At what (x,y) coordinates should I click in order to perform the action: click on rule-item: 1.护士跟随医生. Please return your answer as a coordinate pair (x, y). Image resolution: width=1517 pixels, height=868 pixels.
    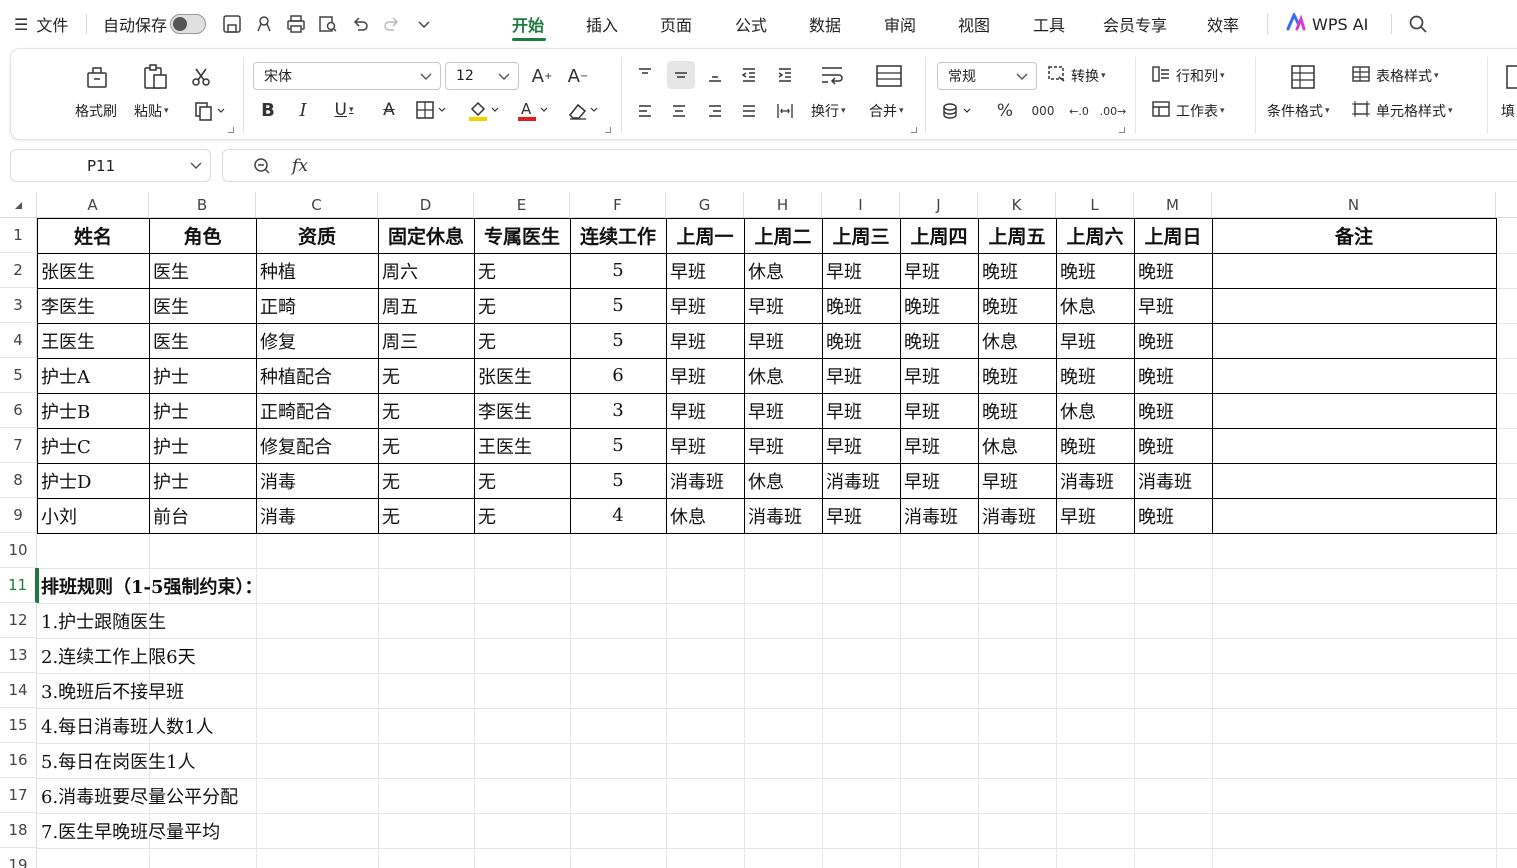
    Looking at the image, I should click on (237, 620).